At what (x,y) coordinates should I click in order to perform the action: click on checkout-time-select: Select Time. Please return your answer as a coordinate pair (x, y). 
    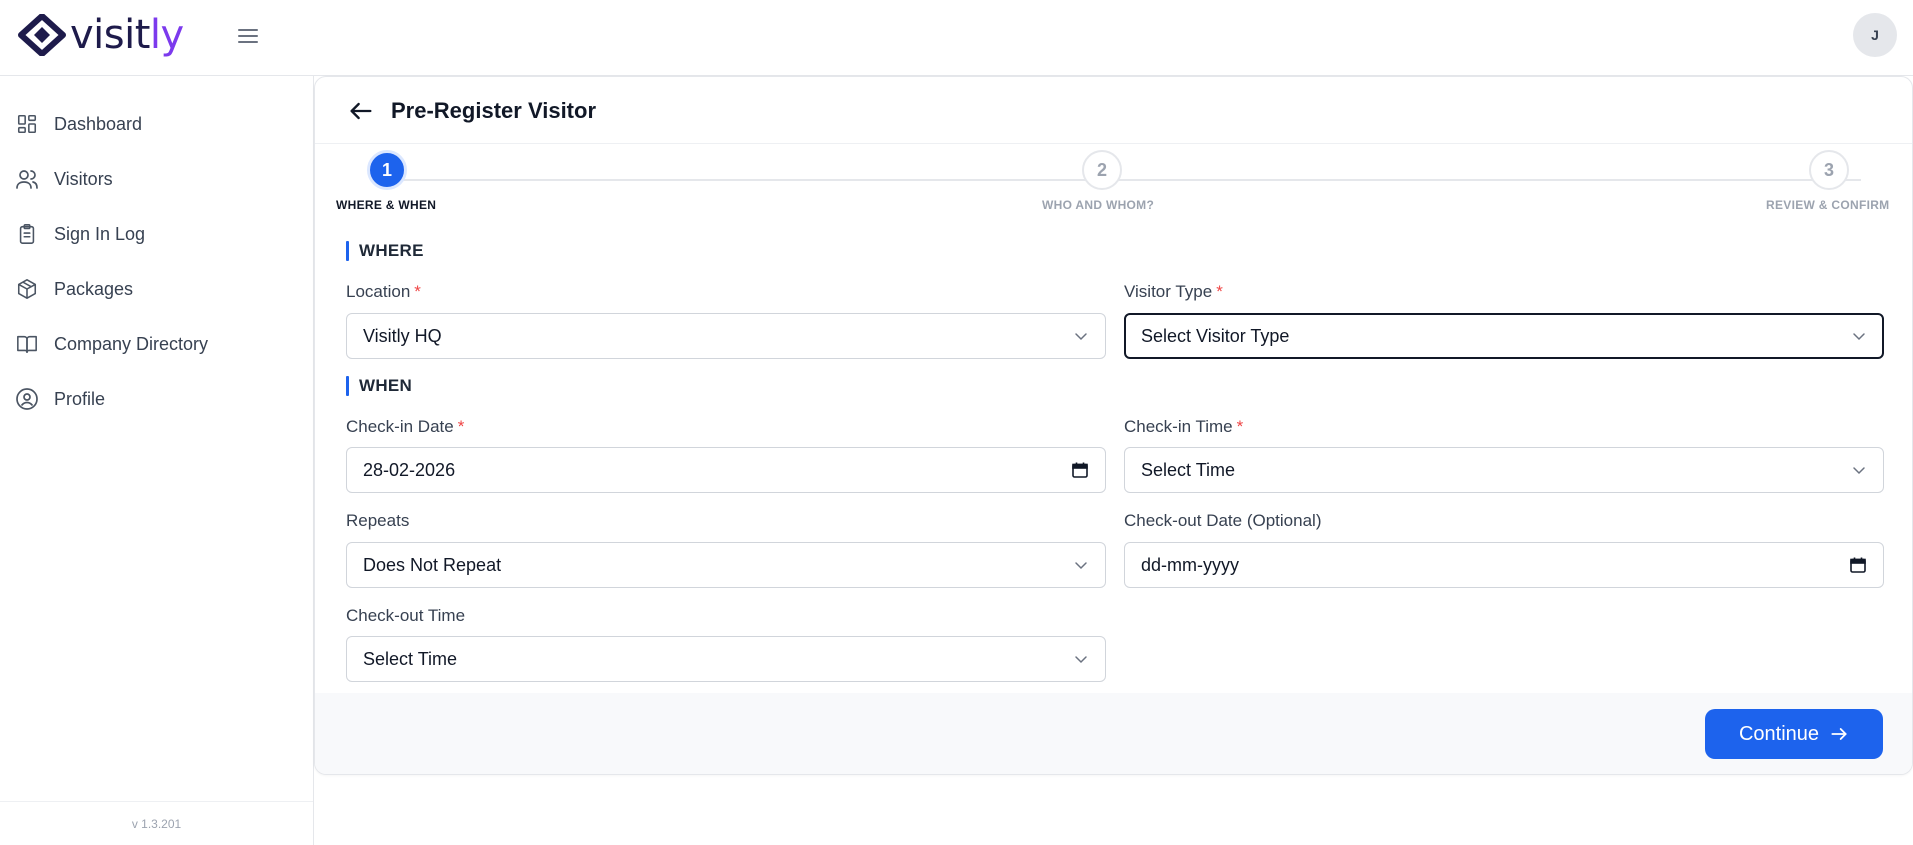
    Looking at the image, I should click on (726, 659).